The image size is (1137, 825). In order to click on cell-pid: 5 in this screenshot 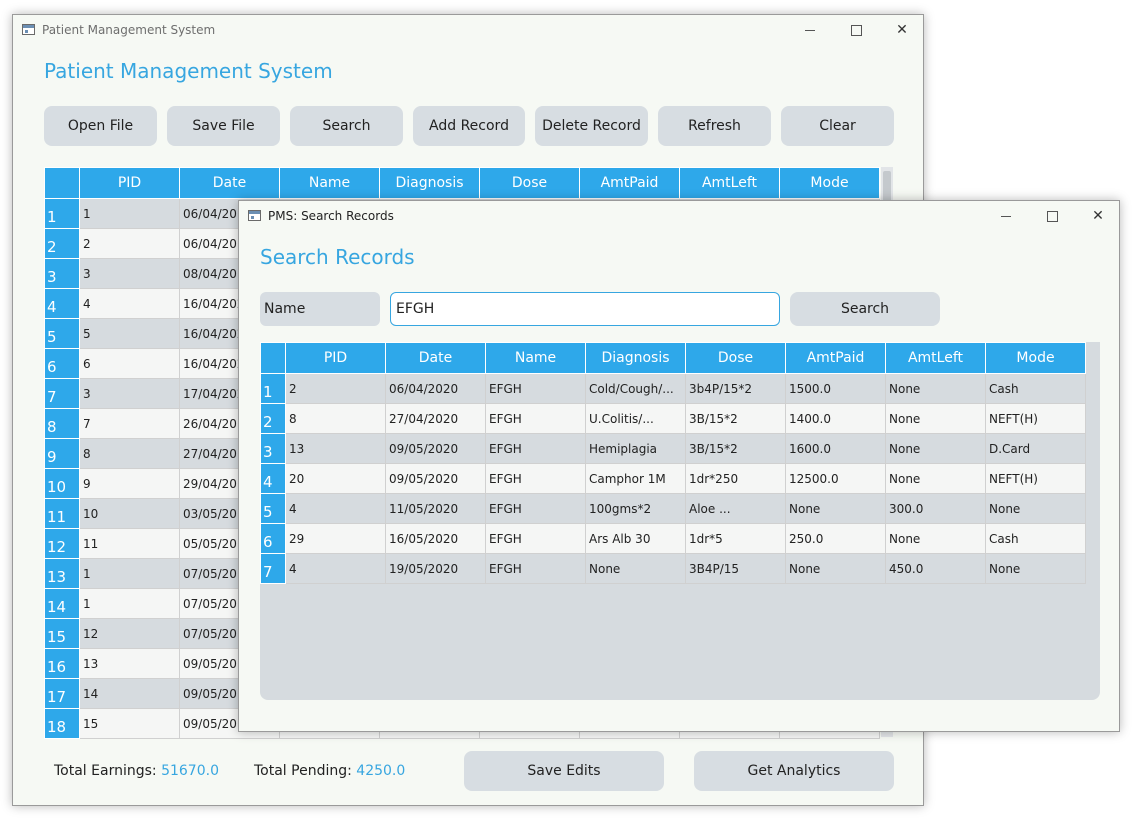, I will do `click(129, 333)`.